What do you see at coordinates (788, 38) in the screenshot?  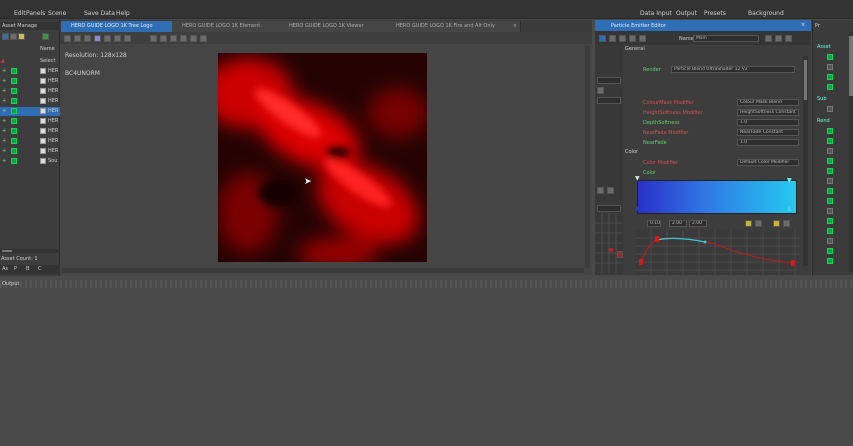 I see `remove-icon` at bounding box center [788, 38].